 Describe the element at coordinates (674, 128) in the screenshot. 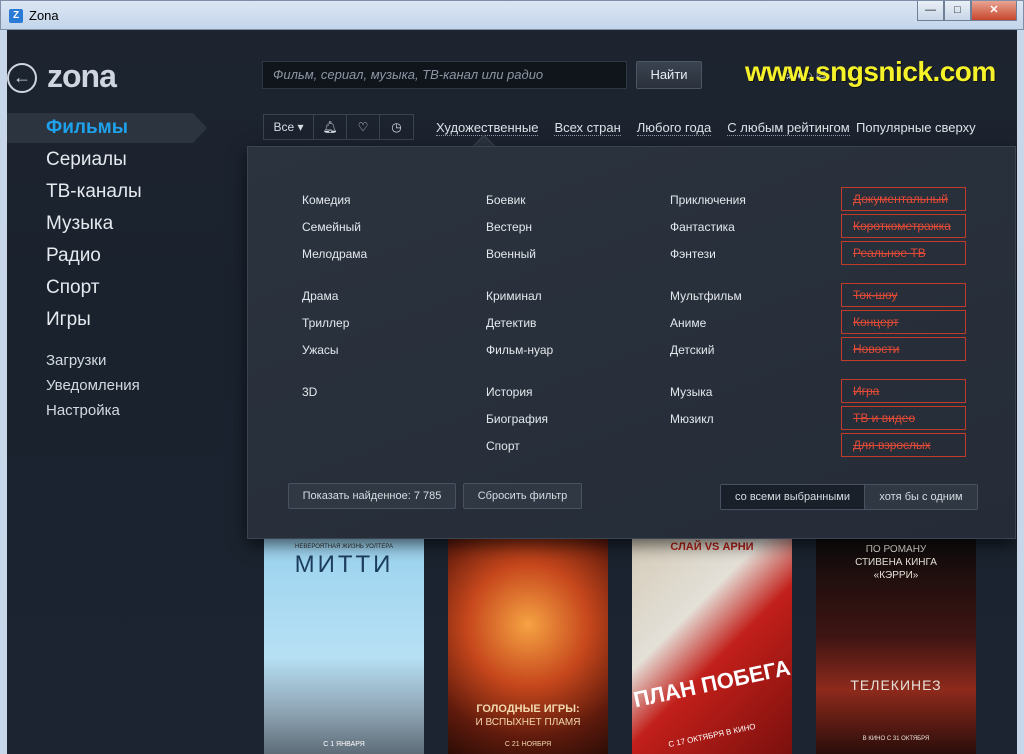

I see `filter-year-link: Любого года` at that location.